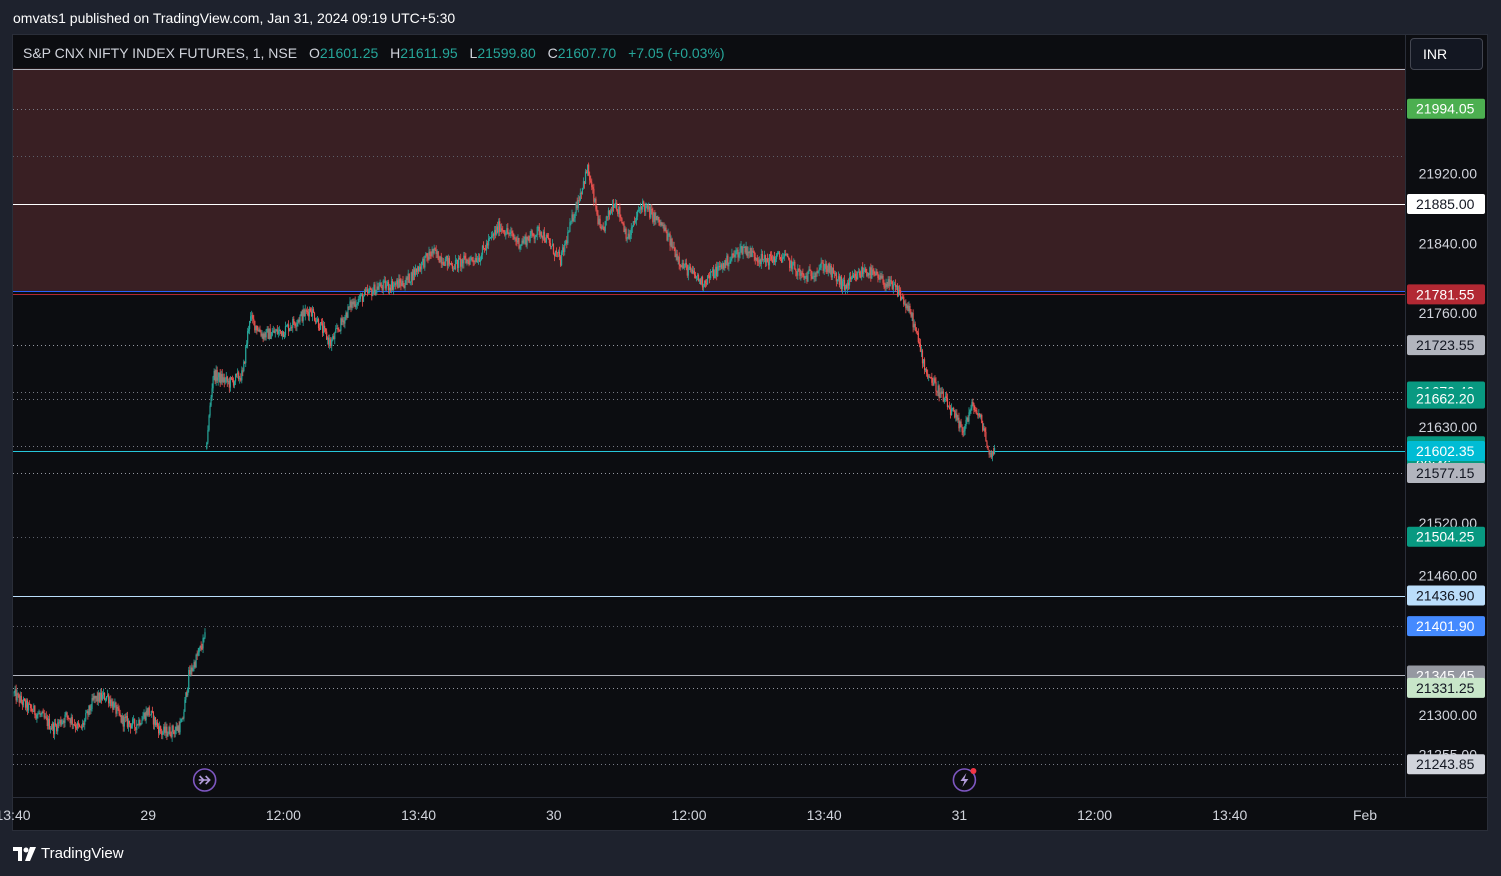 The image size is (1501, 876). What do you see at coordinates (1445, 345) in the screenshot?
I see `price-label-text: 21723.55` at bounding box center [1445, 345].